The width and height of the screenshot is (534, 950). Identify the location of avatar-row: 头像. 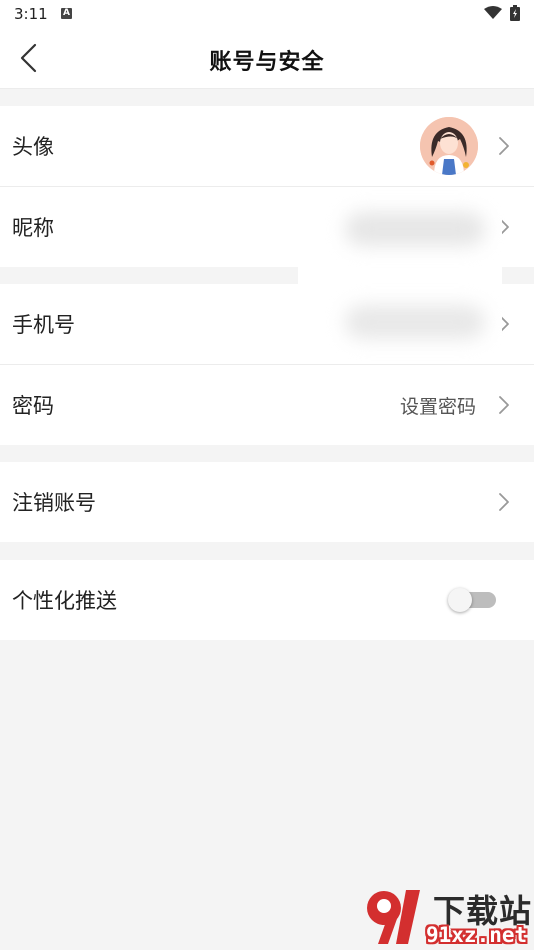
(267, 146).